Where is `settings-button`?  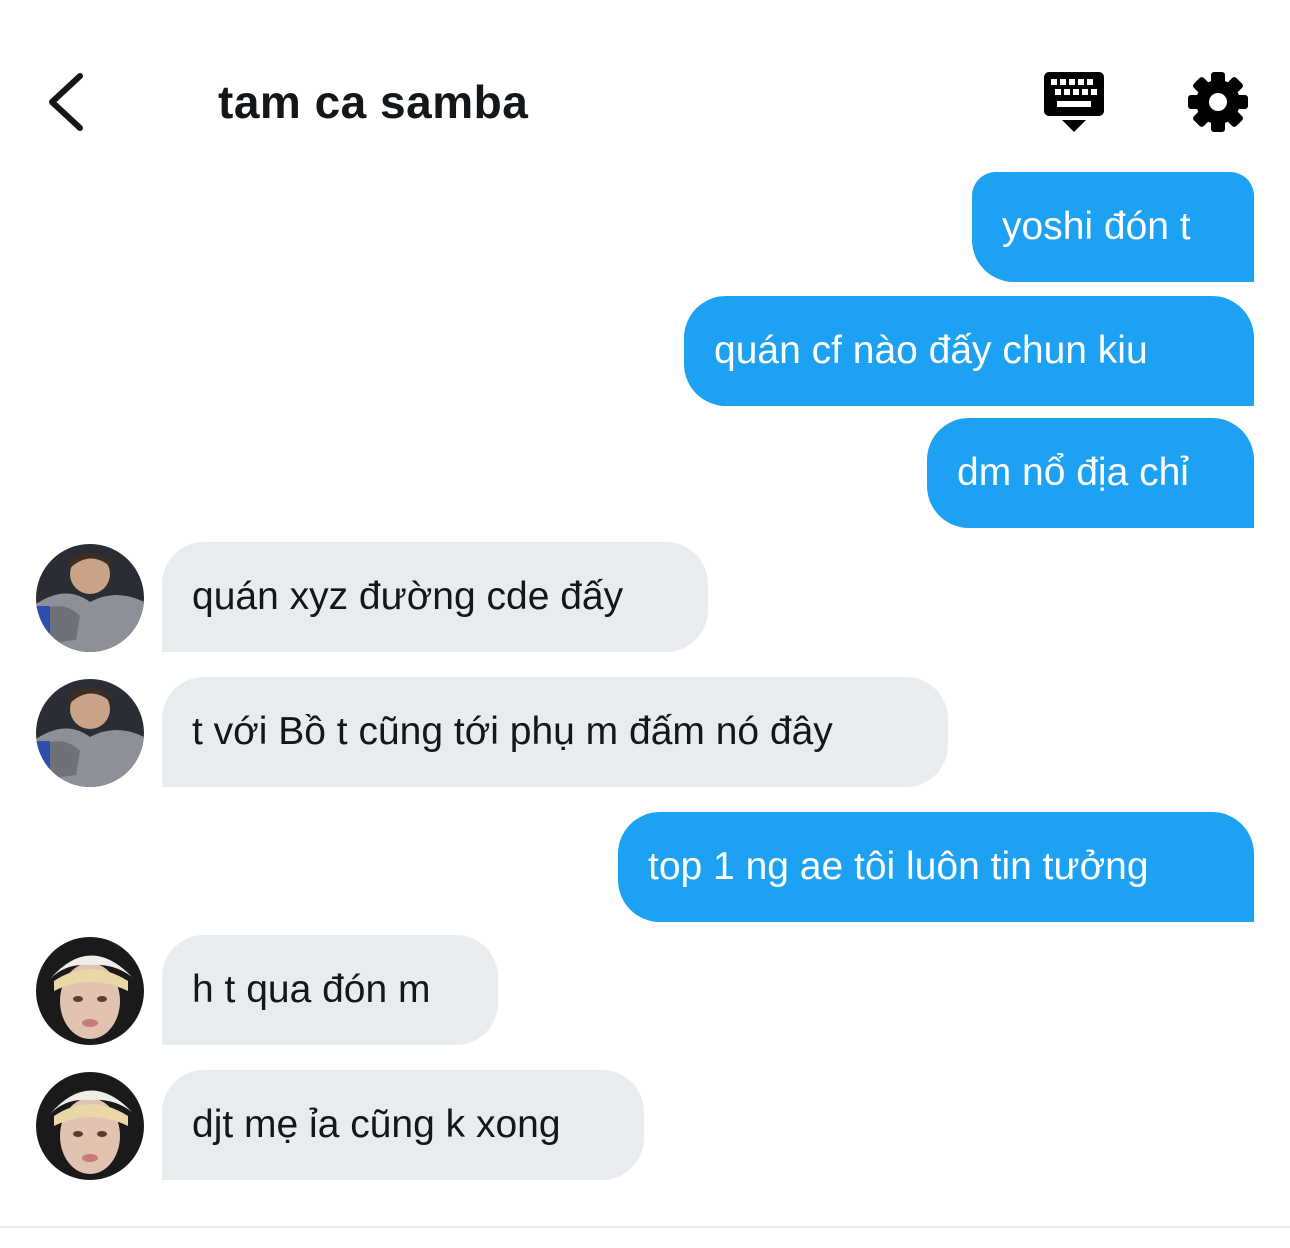 settings-button is located at coordinates (1218, 102).